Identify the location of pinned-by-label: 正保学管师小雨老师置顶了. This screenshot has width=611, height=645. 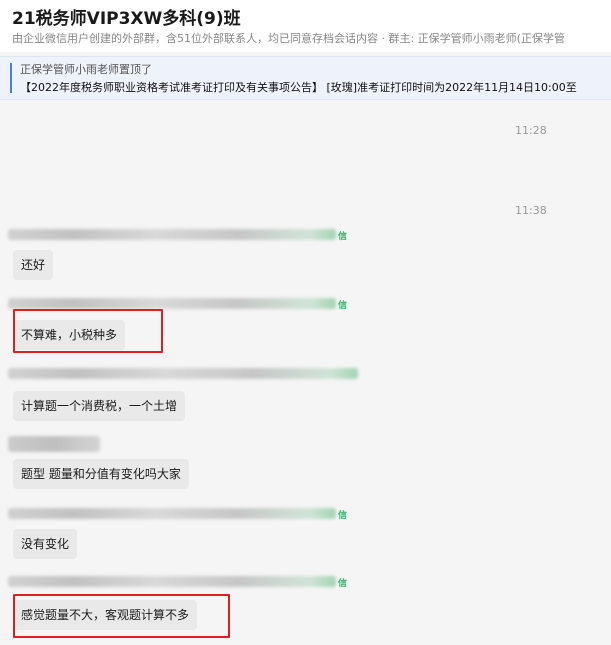
(86, 69).